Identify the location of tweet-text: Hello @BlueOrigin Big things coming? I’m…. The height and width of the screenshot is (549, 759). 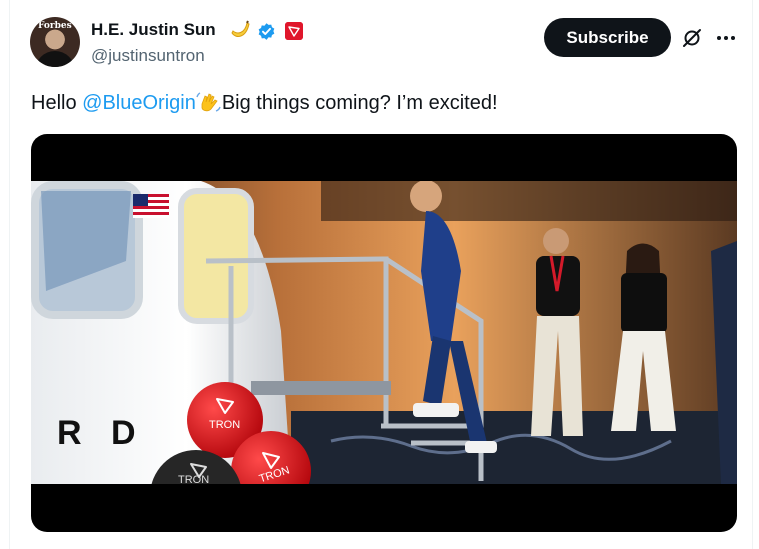
(264, 103).